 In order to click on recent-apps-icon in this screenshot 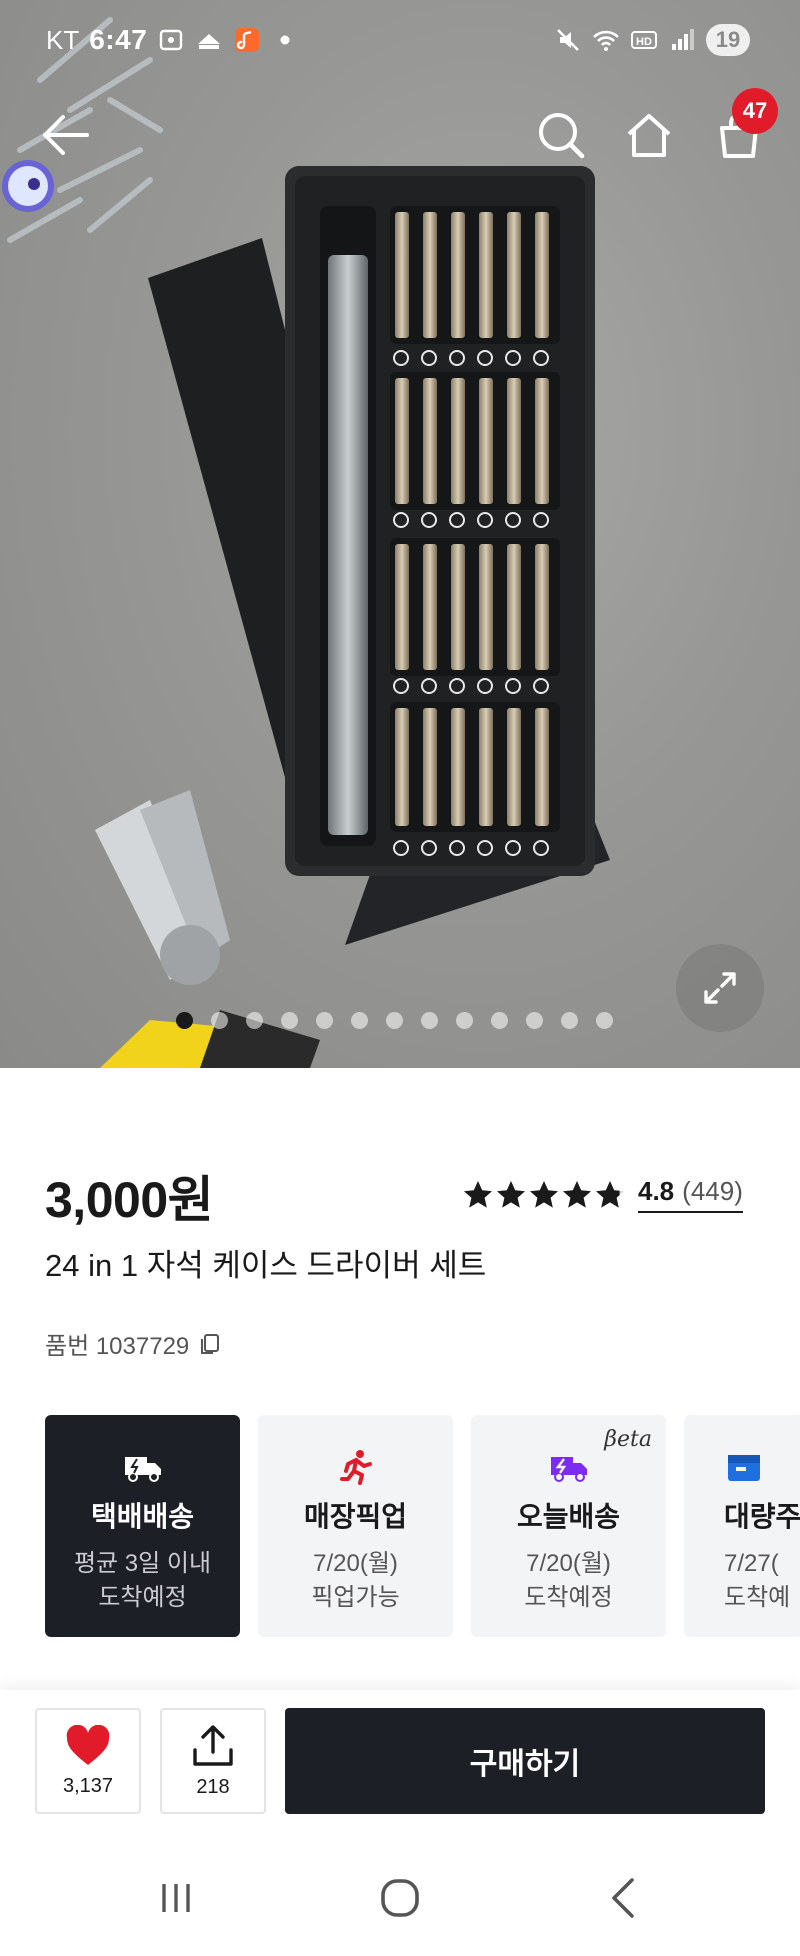, I will do `click(176, 1898)`.